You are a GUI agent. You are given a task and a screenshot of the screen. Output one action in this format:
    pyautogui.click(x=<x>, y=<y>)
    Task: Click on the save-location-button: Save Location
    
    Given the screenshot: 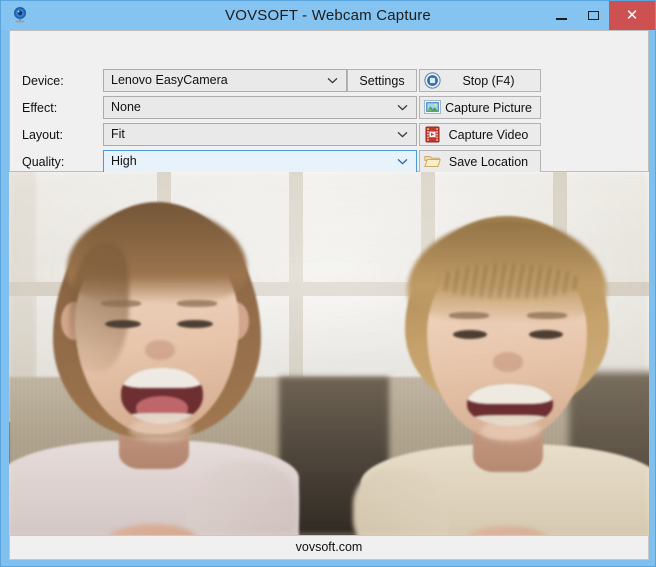 What is the action you would take?
    pyautogui.click(x=480, y=161)
    